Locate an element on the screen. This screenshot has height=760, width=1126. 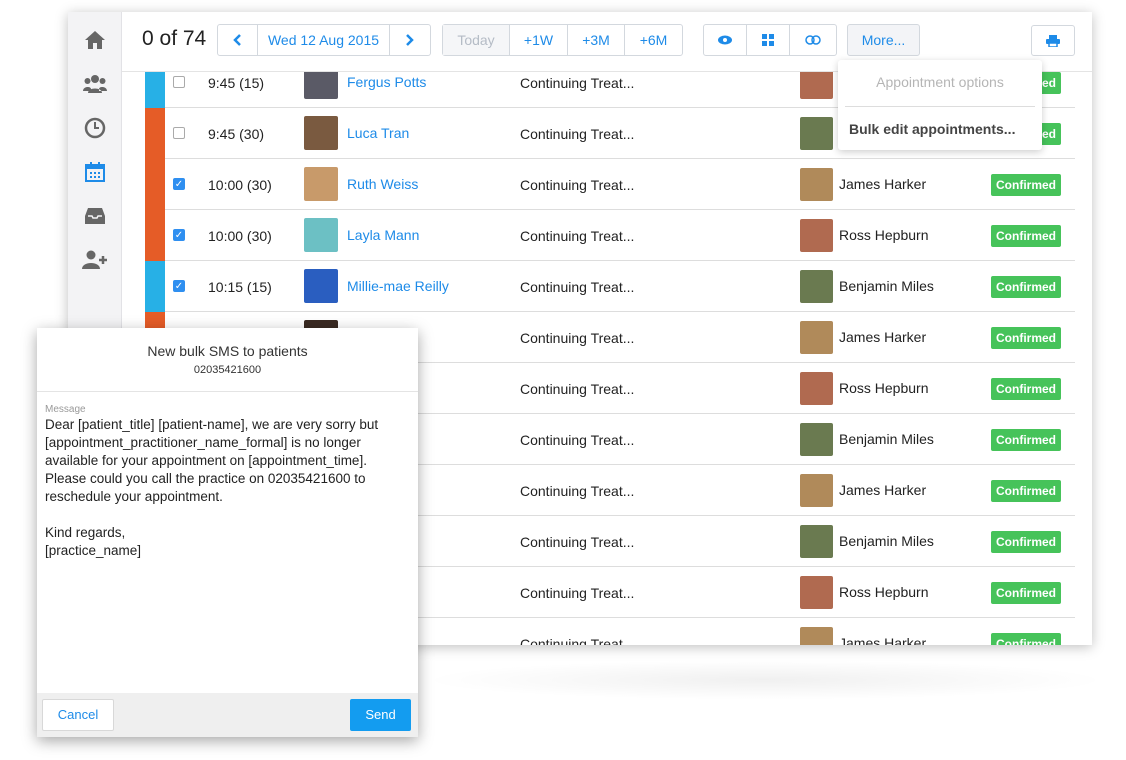
chevron-right-icon is located at coordinates (410, 40).